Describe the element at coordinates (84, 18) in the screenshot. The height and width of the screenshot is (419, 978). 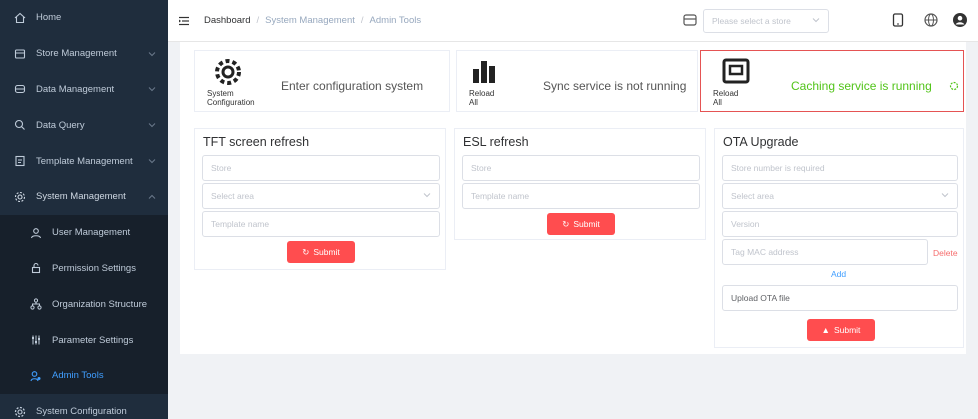
I see `sidebar-item-home: Home` at that location.